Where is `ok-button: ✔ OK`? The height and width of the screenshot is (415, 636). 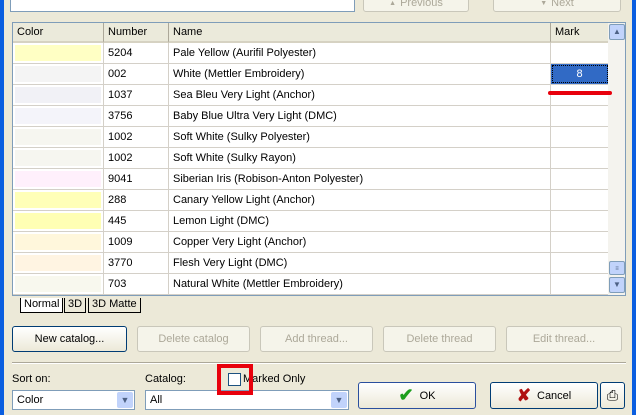
ok-button: ✔ OK is located at coordinates (417, 395).